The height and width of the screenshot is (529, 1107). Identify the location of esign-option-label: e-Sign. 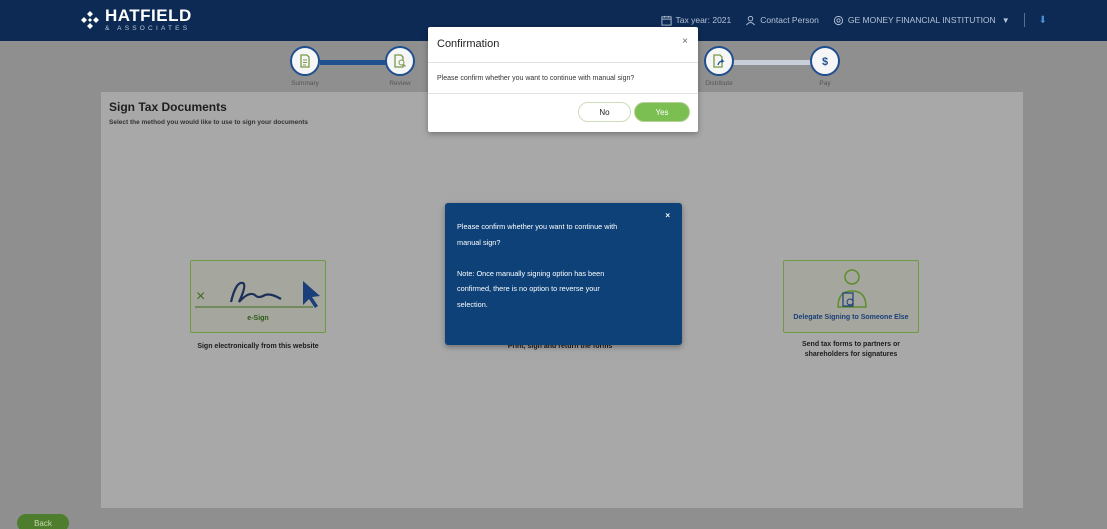
(258, 318).